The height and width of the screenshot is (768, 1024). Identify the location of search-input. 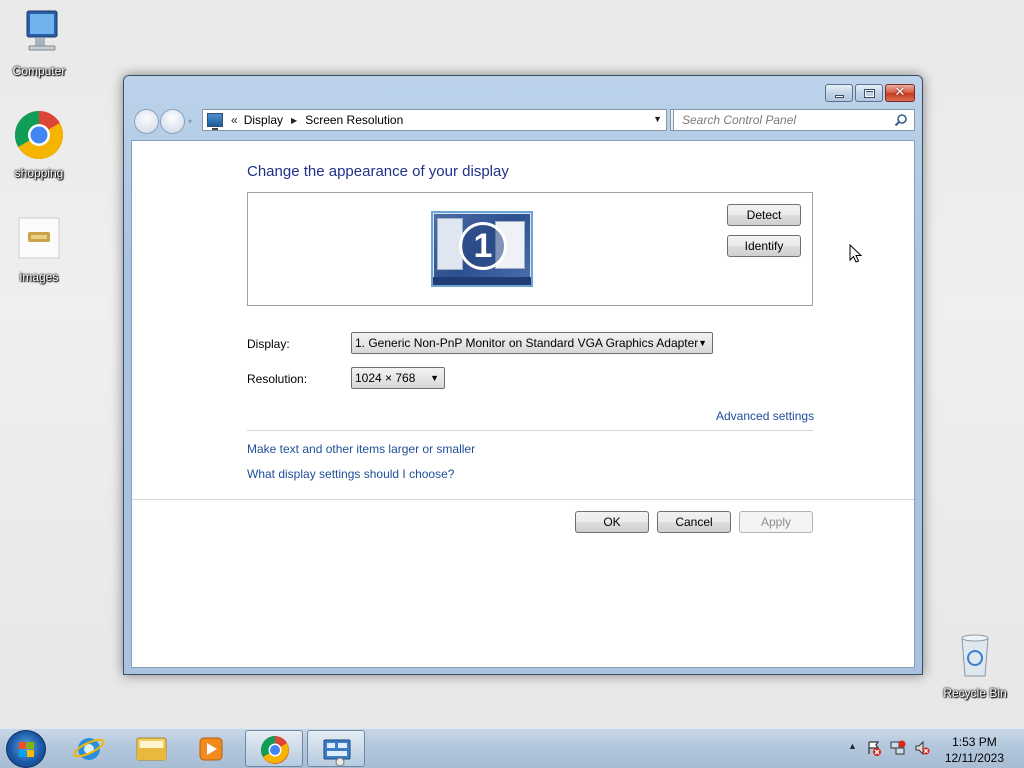
(782, 120).